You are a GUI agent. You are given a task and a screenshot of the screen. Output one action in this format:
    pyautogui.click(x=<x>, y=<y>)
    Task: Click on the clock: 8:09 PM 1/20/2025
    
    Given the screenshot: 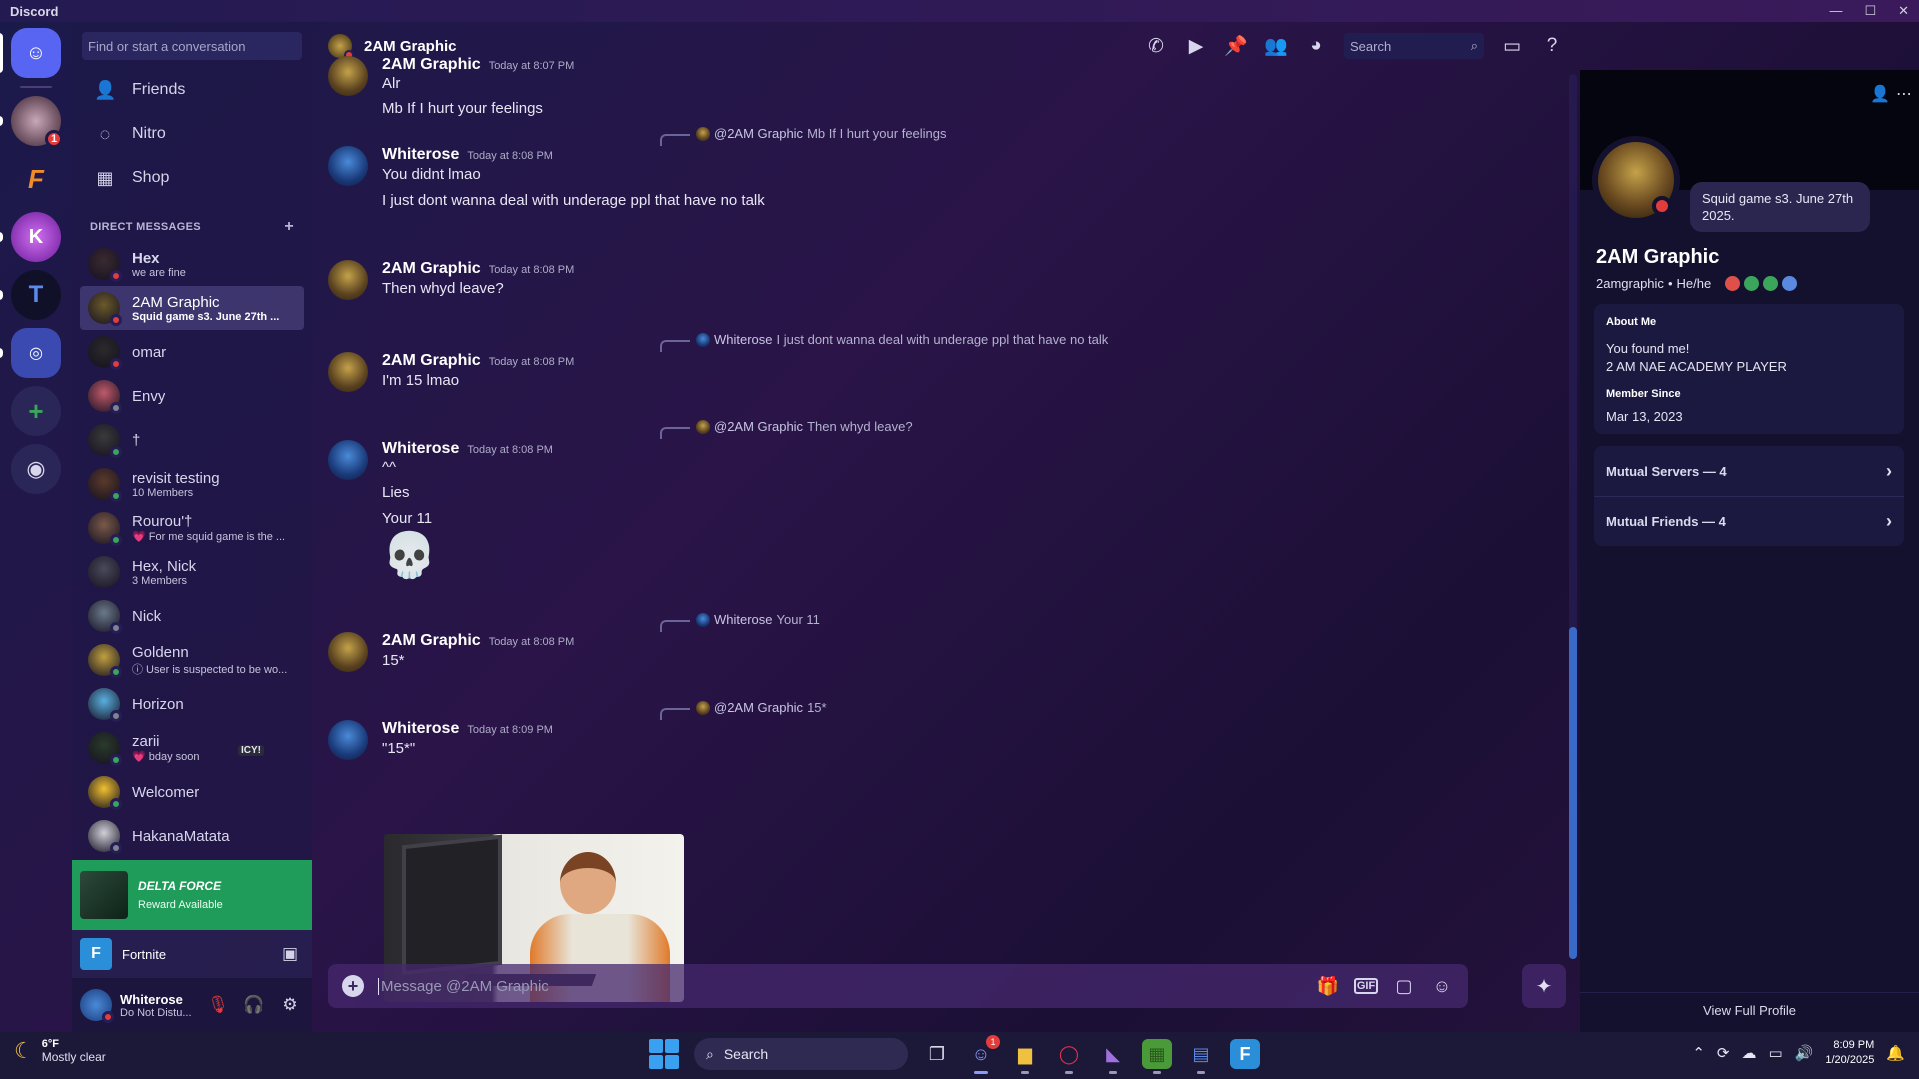 What is the action you would take?
    pyautogui.click(x=1849, y=1053)
    